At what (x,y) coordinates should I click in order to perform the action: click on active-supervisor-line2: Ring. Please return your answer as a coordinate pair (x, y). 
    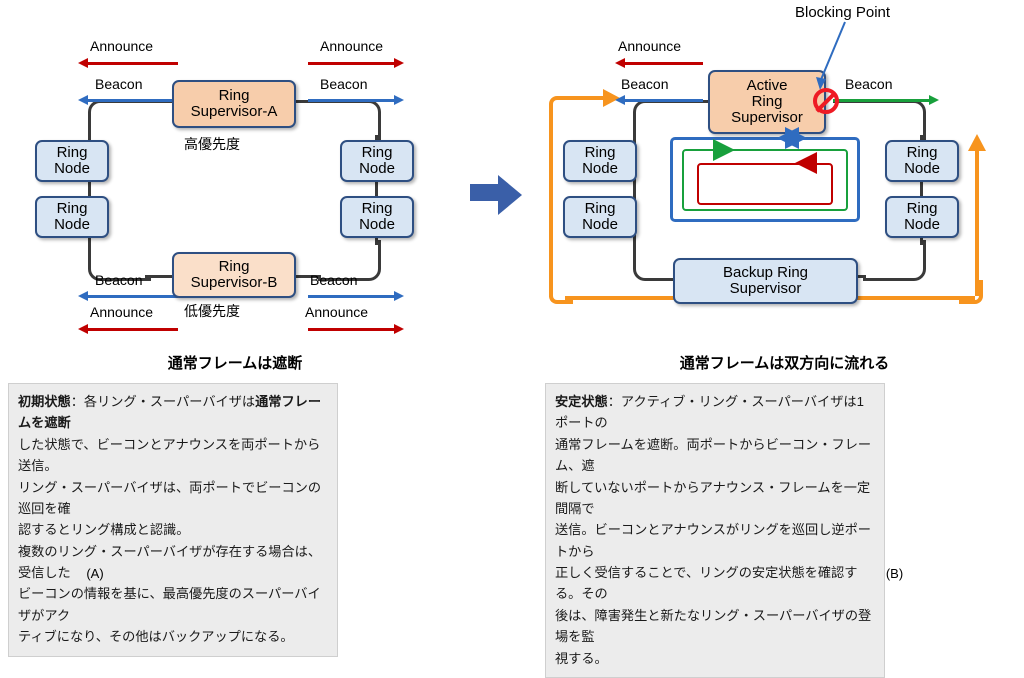
    Looking at the image, I should click on (767, 101).